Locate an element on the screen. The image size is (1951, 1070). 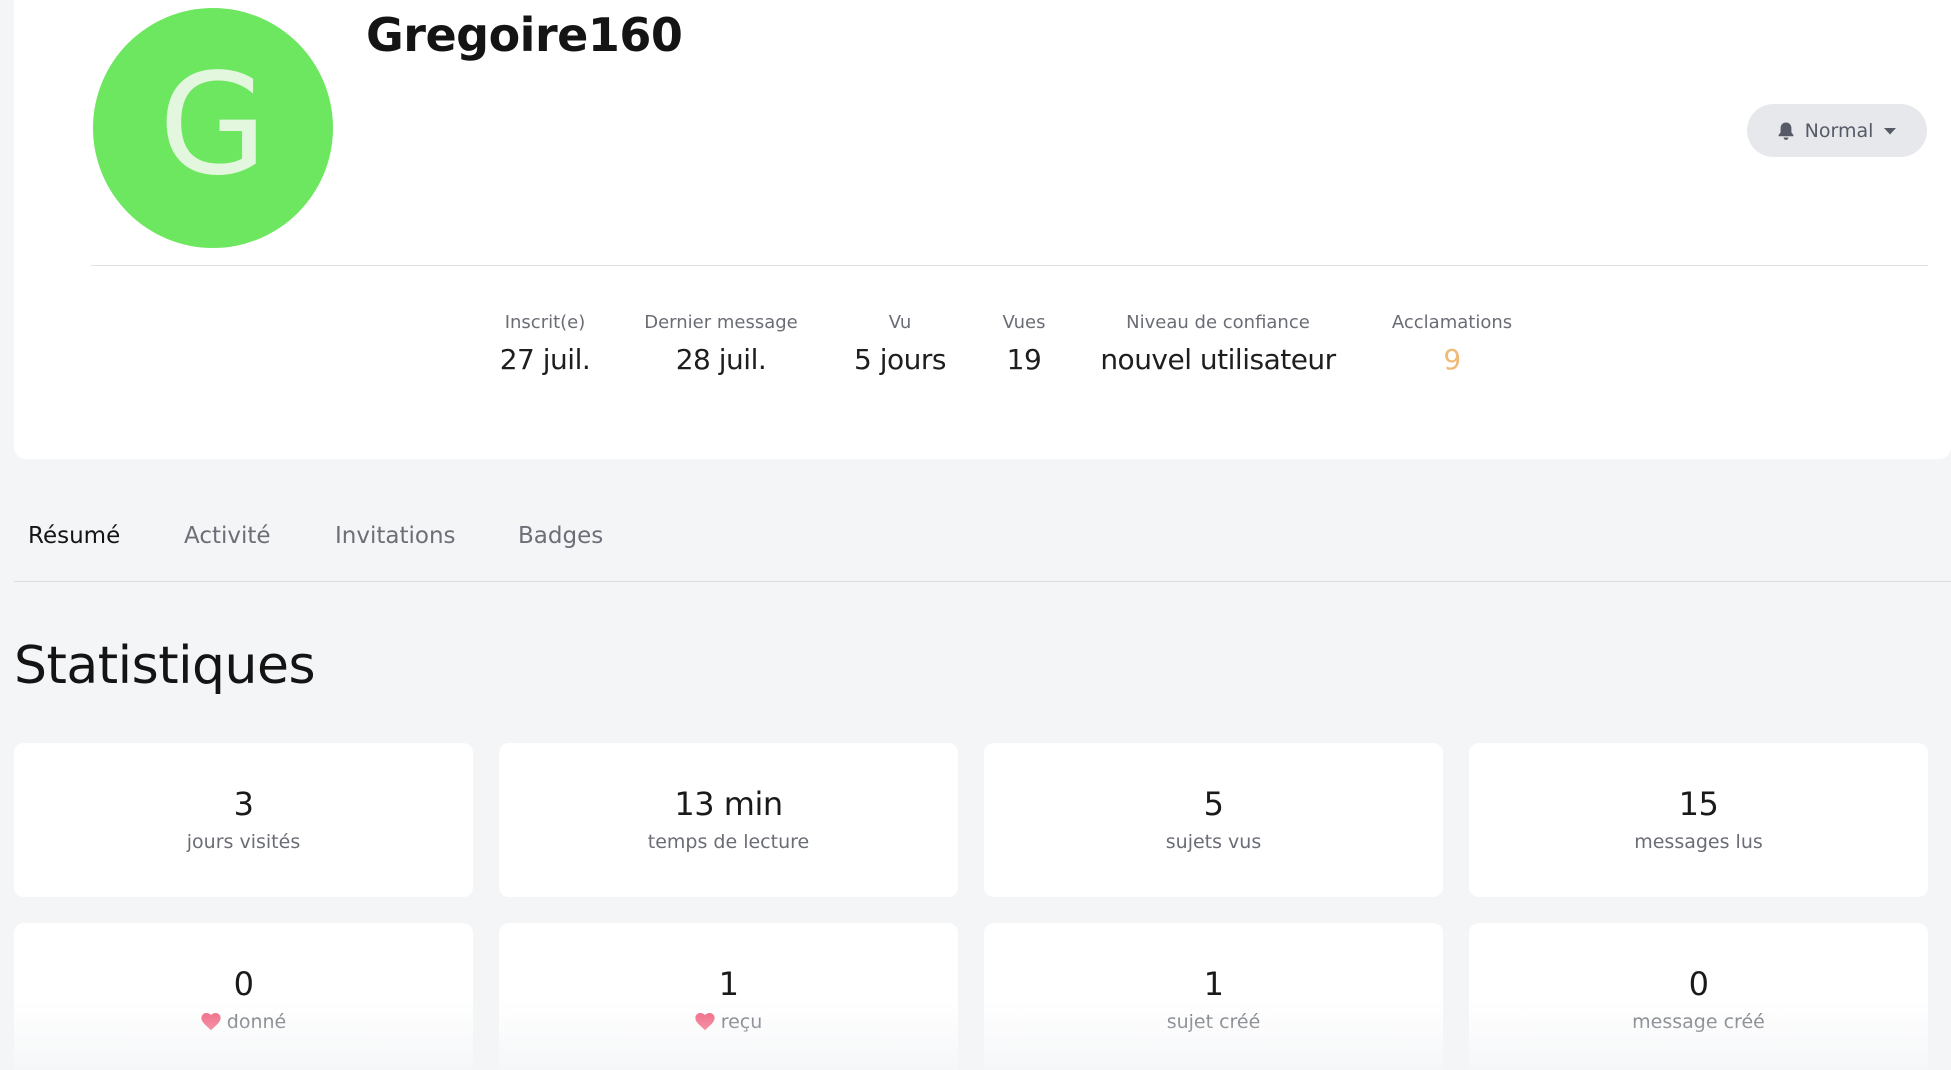
stat-registered-label: Inscrit(e) is located at coordinates (545, 322).